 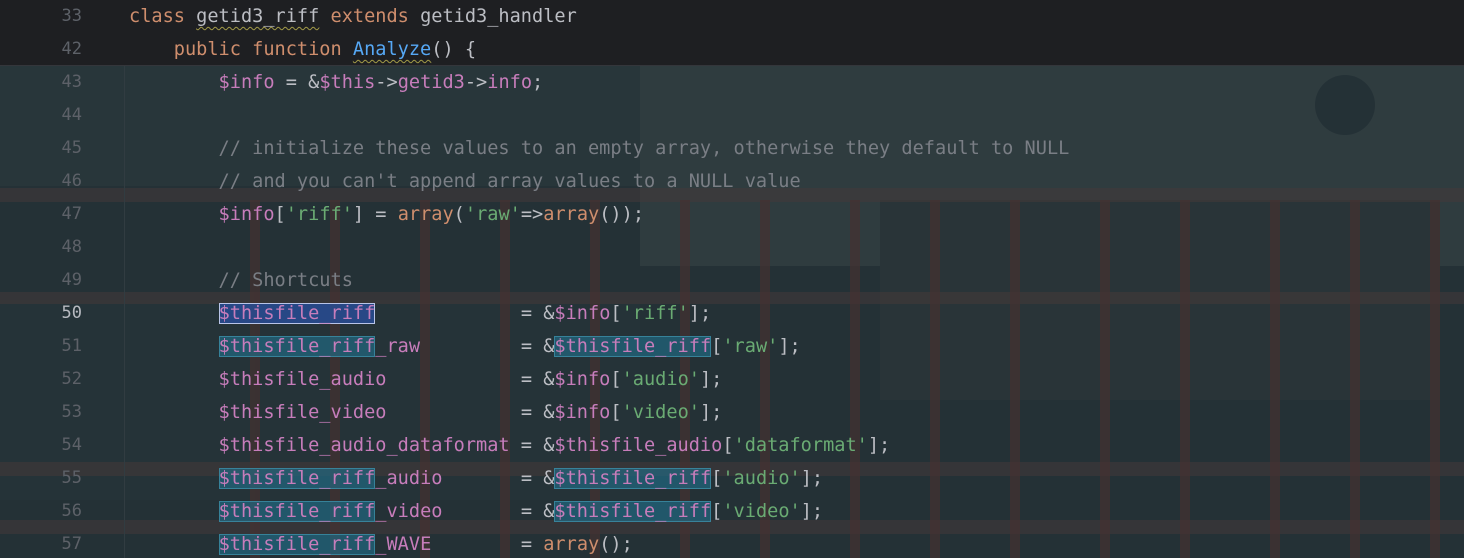 What do you see at coordinates (241, 49) in the screenshot?
I see `code-token: public function` at bounding box center [241, 49].